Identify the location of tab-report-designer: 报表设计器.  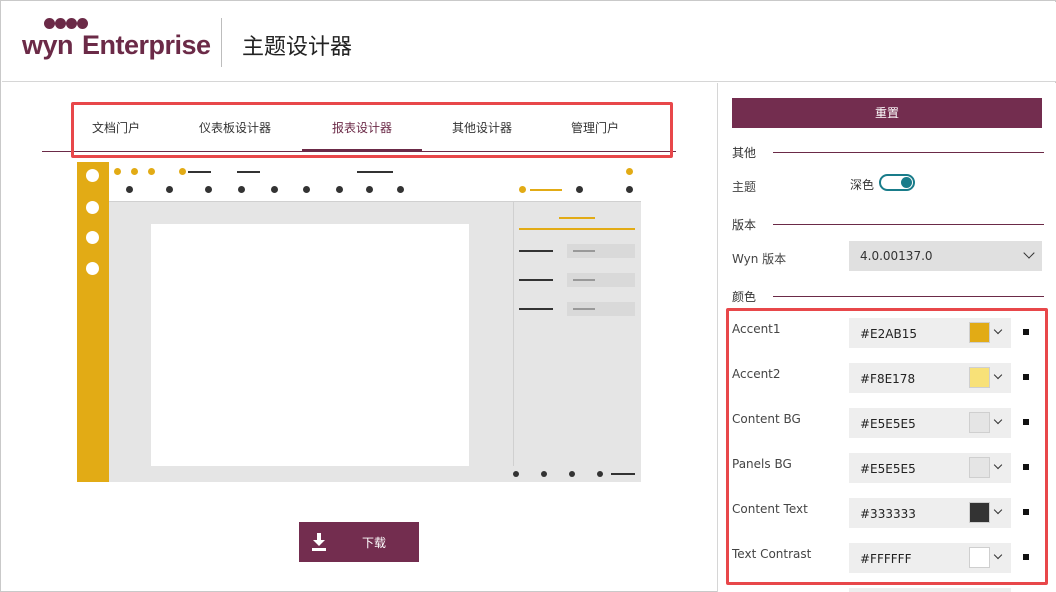
(362, 127).